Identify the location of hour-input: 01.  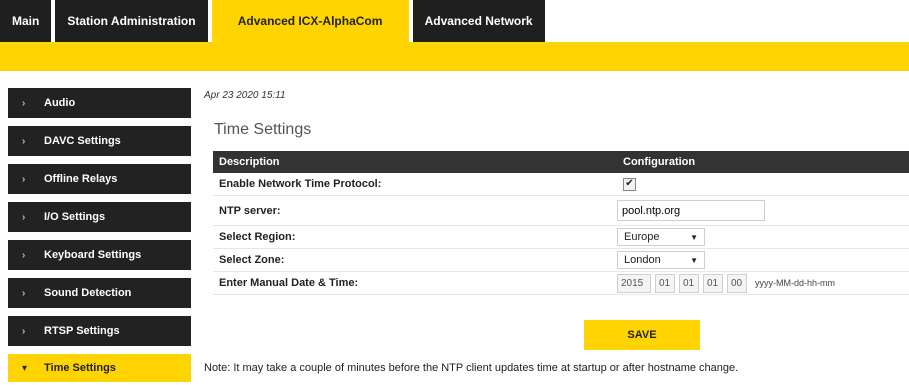
(713, 283).